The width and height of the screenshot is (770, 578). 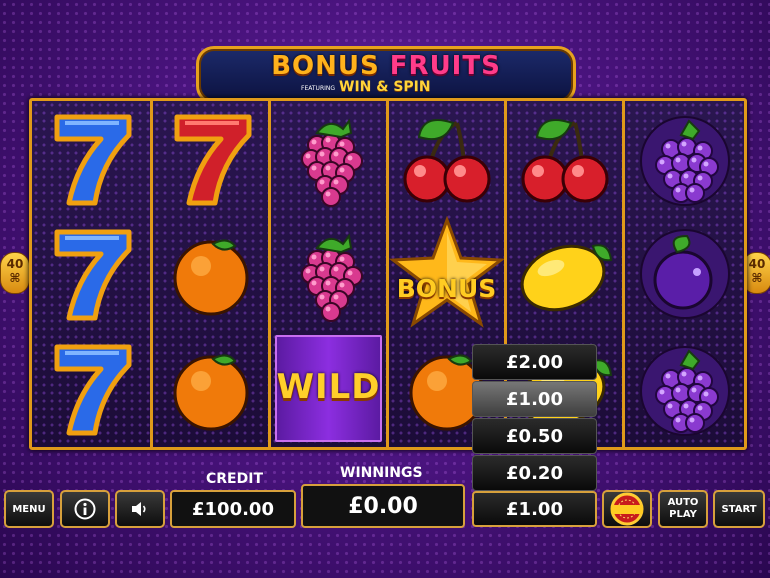 I want to click on info-button, so click(x=85, y=509).